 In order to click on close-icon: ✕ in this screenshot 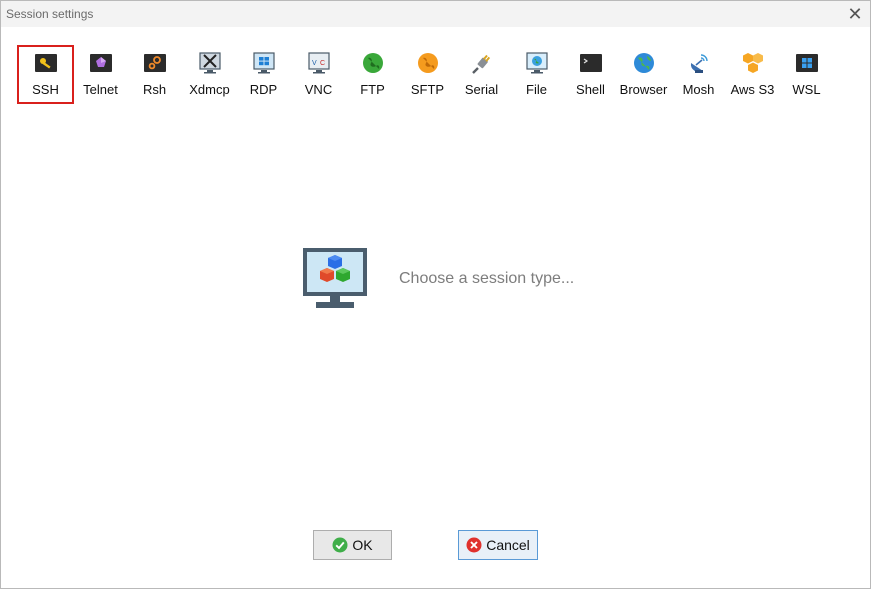, I will do `click(855, 14)`.